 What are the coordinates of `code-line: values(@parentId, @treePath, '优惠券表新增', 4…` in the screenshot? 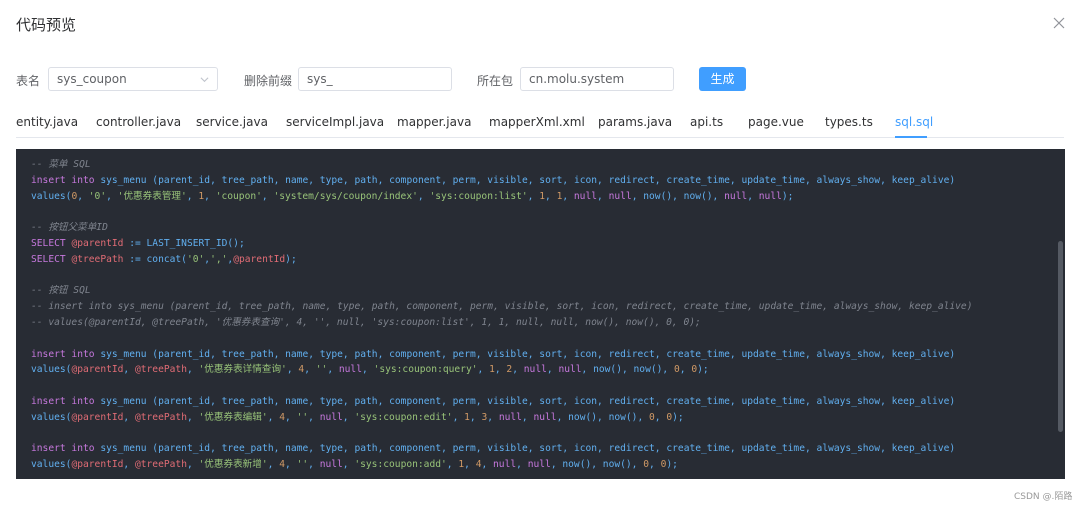 It's located at (501, 465).